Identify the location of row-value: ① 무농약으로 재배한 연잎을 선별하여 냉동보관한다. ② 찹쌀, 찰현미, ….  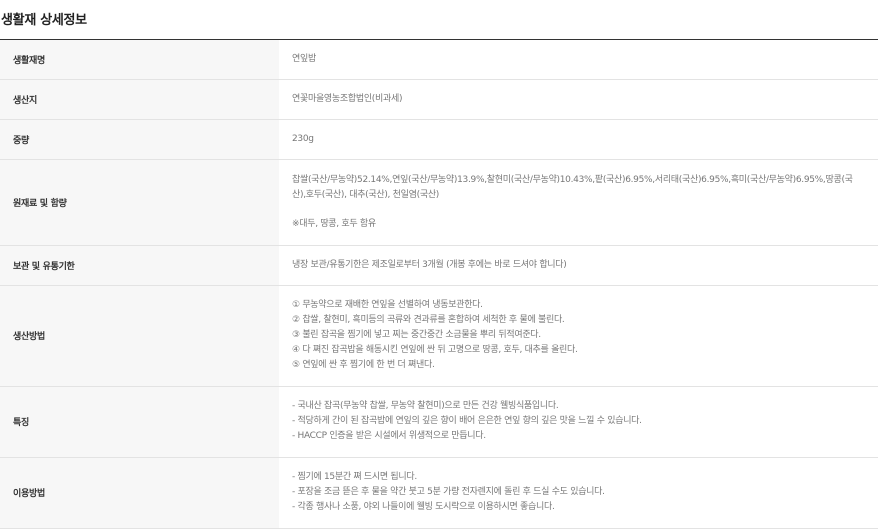
(578, 336).